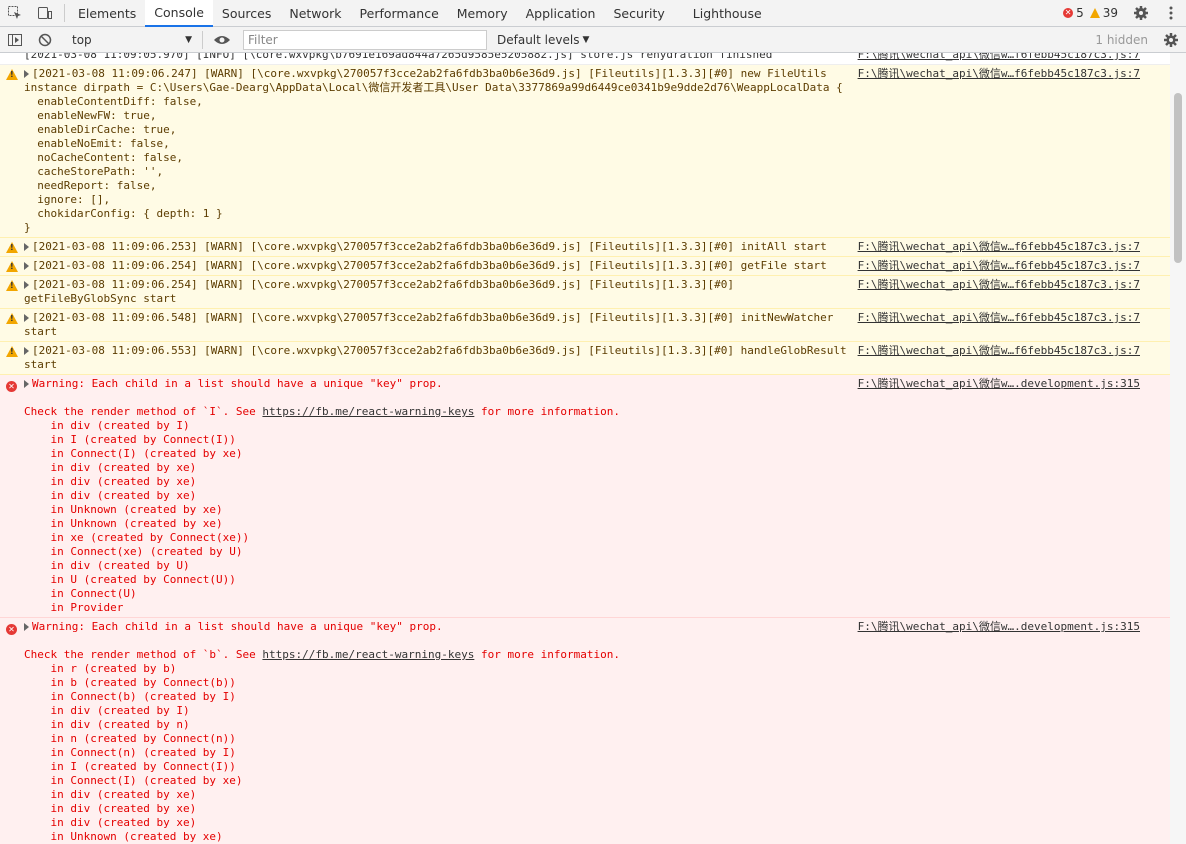 The width and height of the screenshot is (1186, 844). What do you see at coordinates (1171, 39) in the screenshot?
I see `console-settings-gear-icon` at bounding box center [1171, 39].